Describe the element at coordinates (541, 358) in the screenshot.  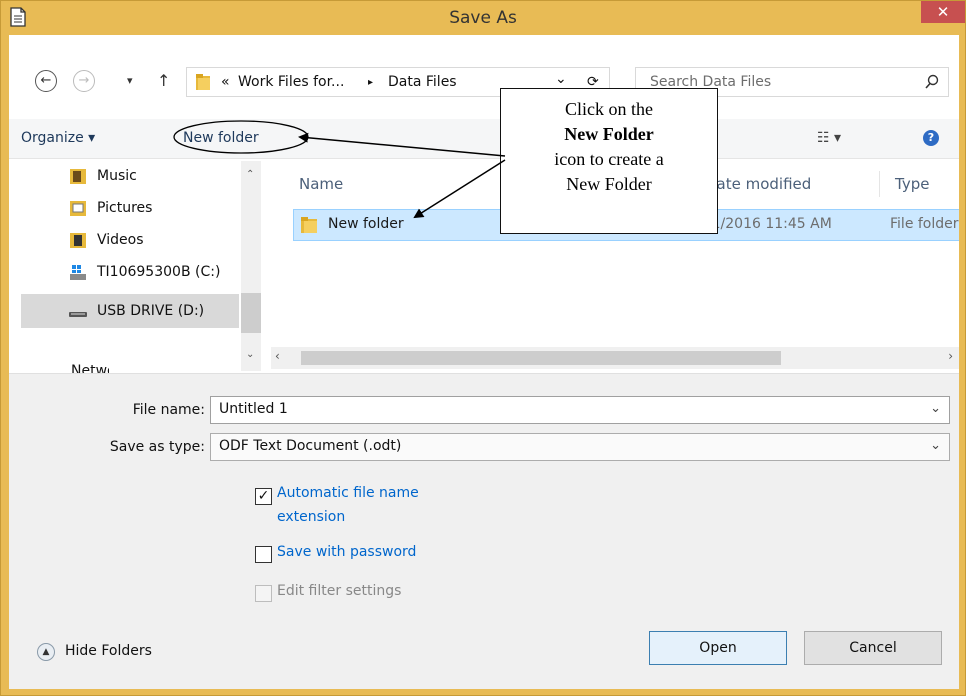
I see `h-scroll-thumb` at that location.